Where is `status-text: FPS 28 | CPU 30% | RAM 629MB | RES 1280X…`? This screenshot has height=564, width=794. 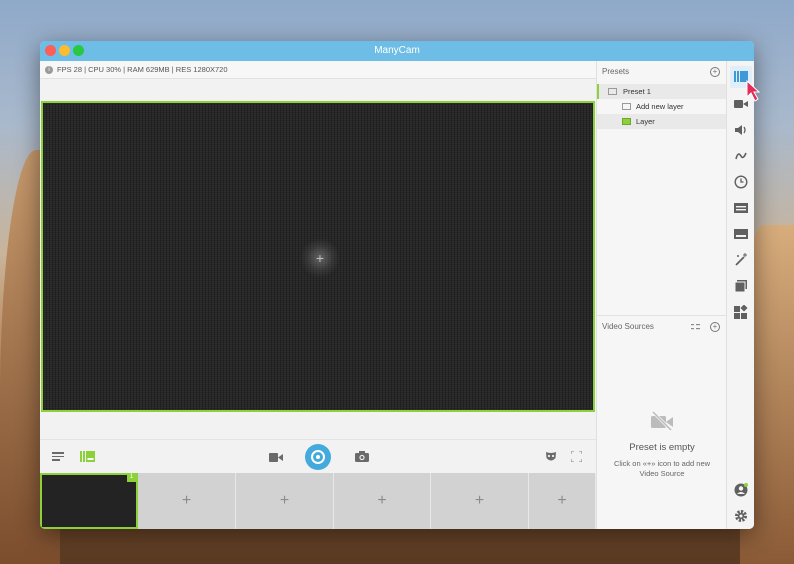
status-text: FPS 28 | CPU 30% | RAM 629MB | RES 1280X… is located at coordinates (142, 69).